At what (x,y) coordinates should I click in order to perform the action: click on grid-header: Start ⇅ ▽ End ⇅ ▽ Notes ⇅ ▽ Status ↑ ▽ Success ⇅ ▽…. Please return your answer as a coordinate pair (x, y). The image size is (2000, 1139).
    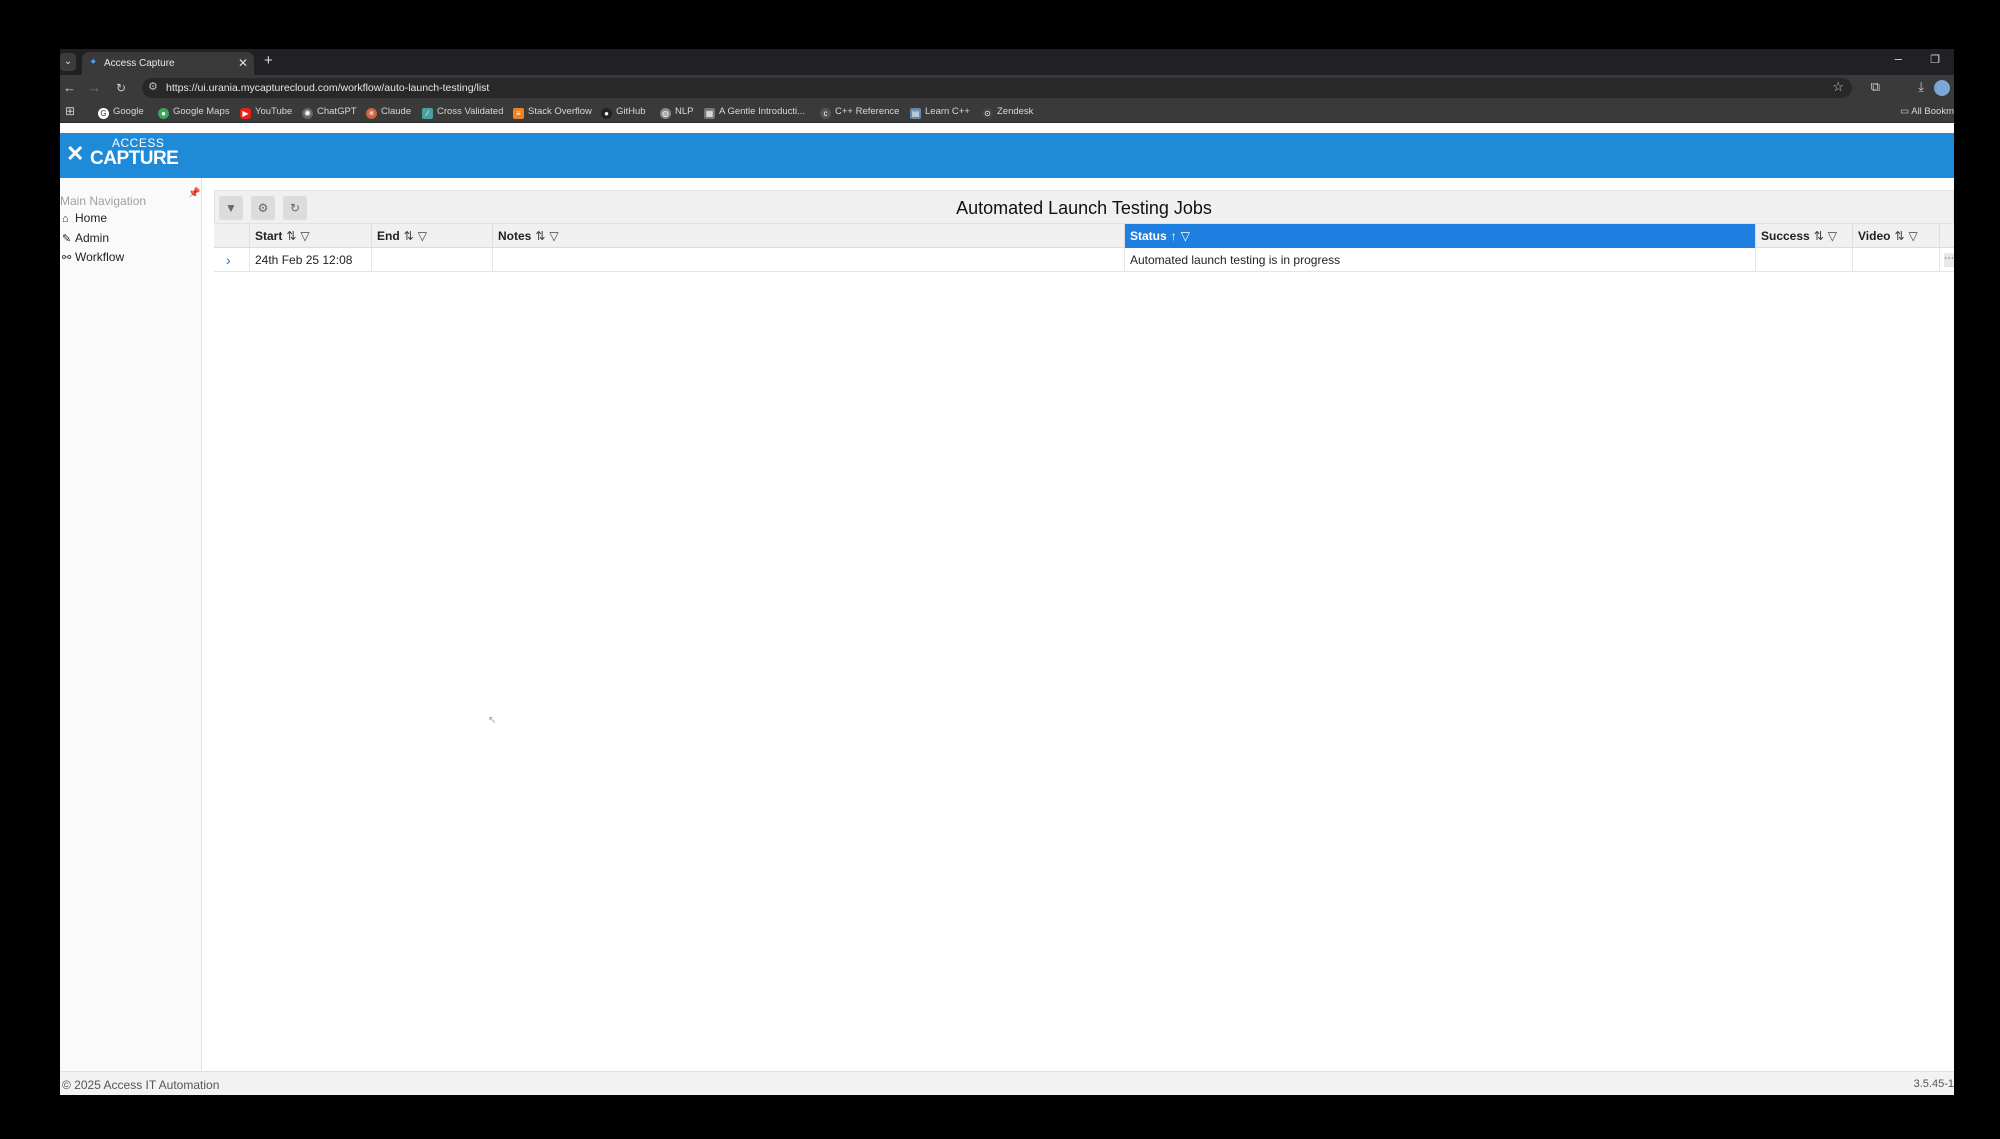
    Looking at the image, I should click on (1084, 236).